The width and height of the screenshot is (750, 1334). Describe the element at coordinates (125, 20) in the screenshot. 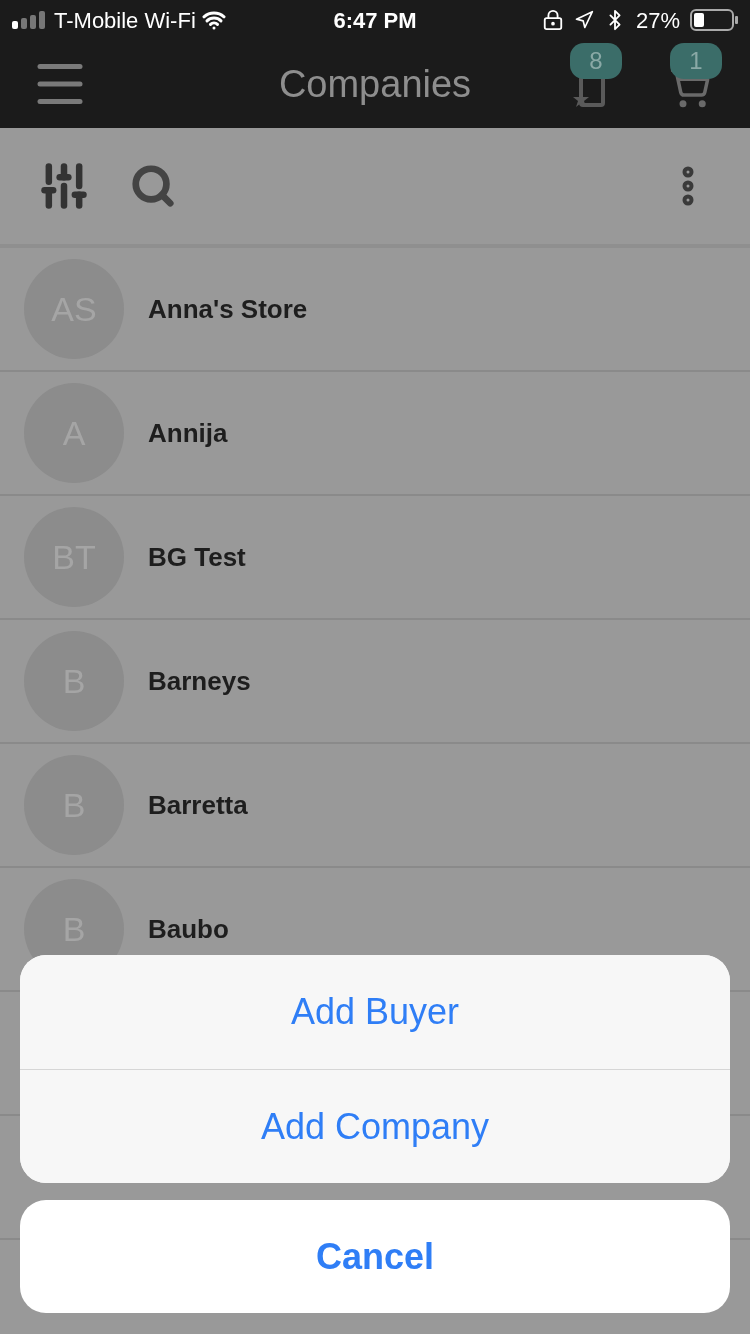

I see `carrier-text: T-Mobile Wi-Fi` at that location.